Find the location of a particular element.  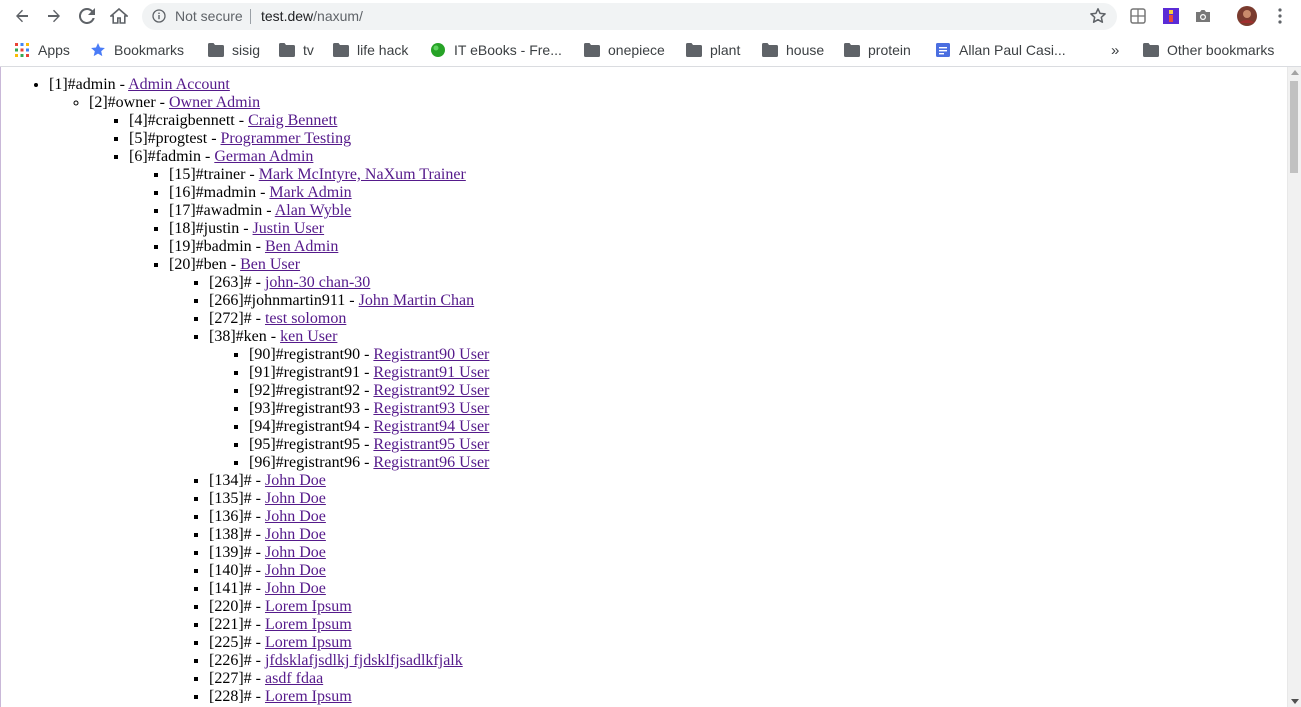

bookmark-label: onepiece is located at coordinates (636, 50).